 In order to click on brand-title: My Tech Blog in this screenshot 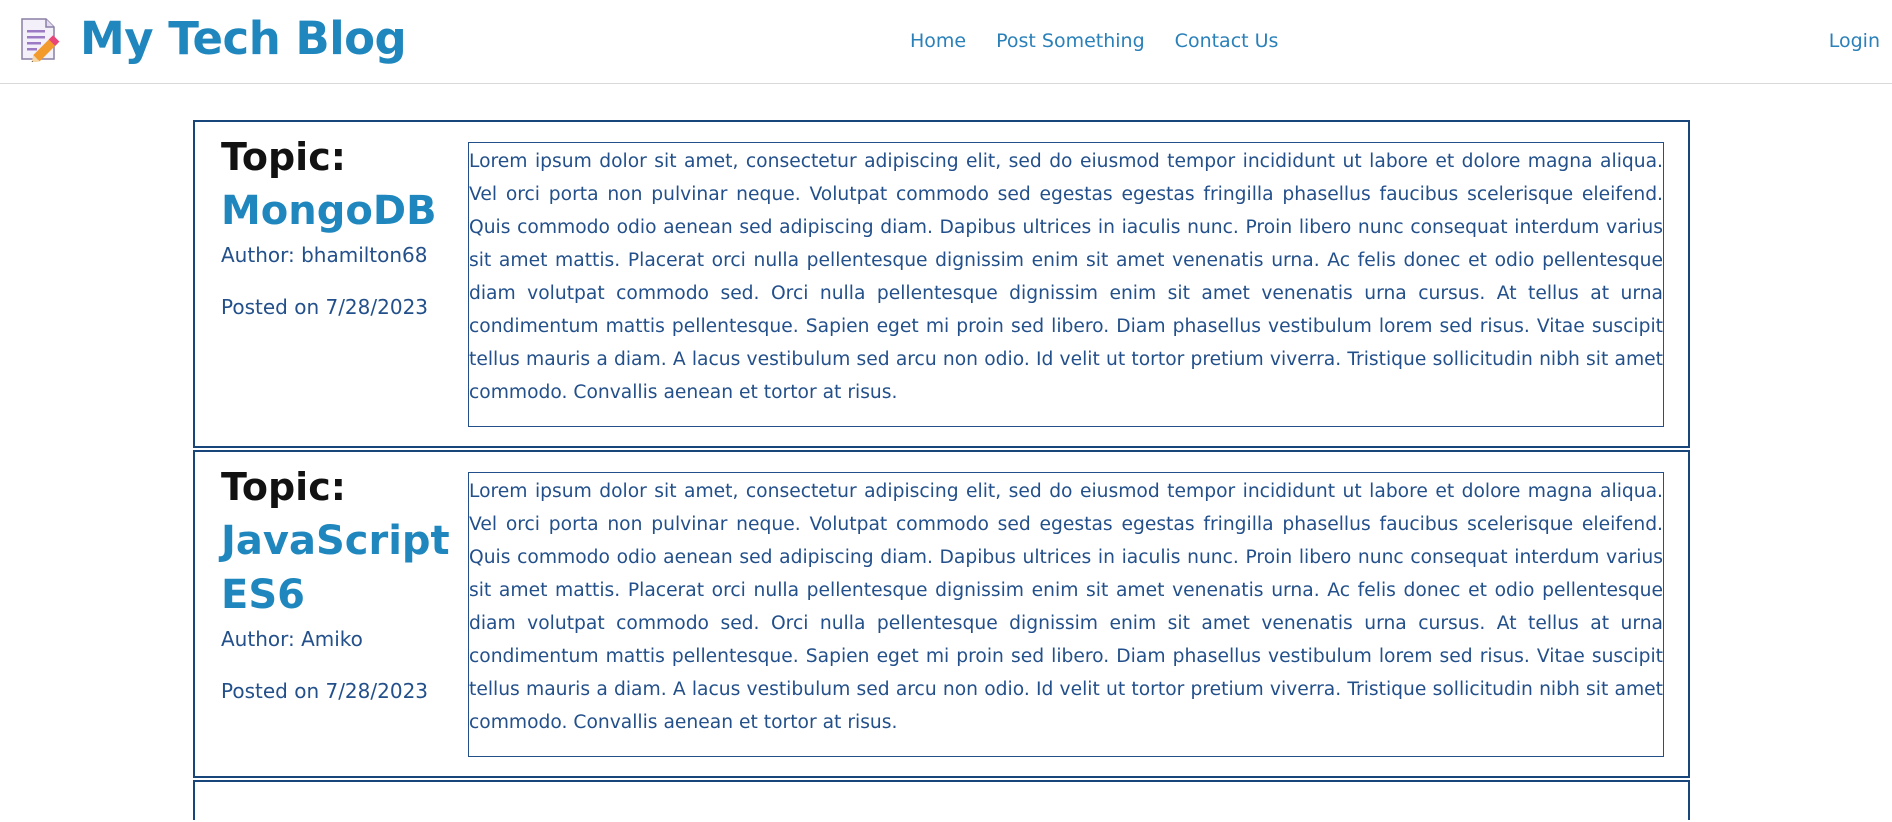, I will do `click(243, 38)`.